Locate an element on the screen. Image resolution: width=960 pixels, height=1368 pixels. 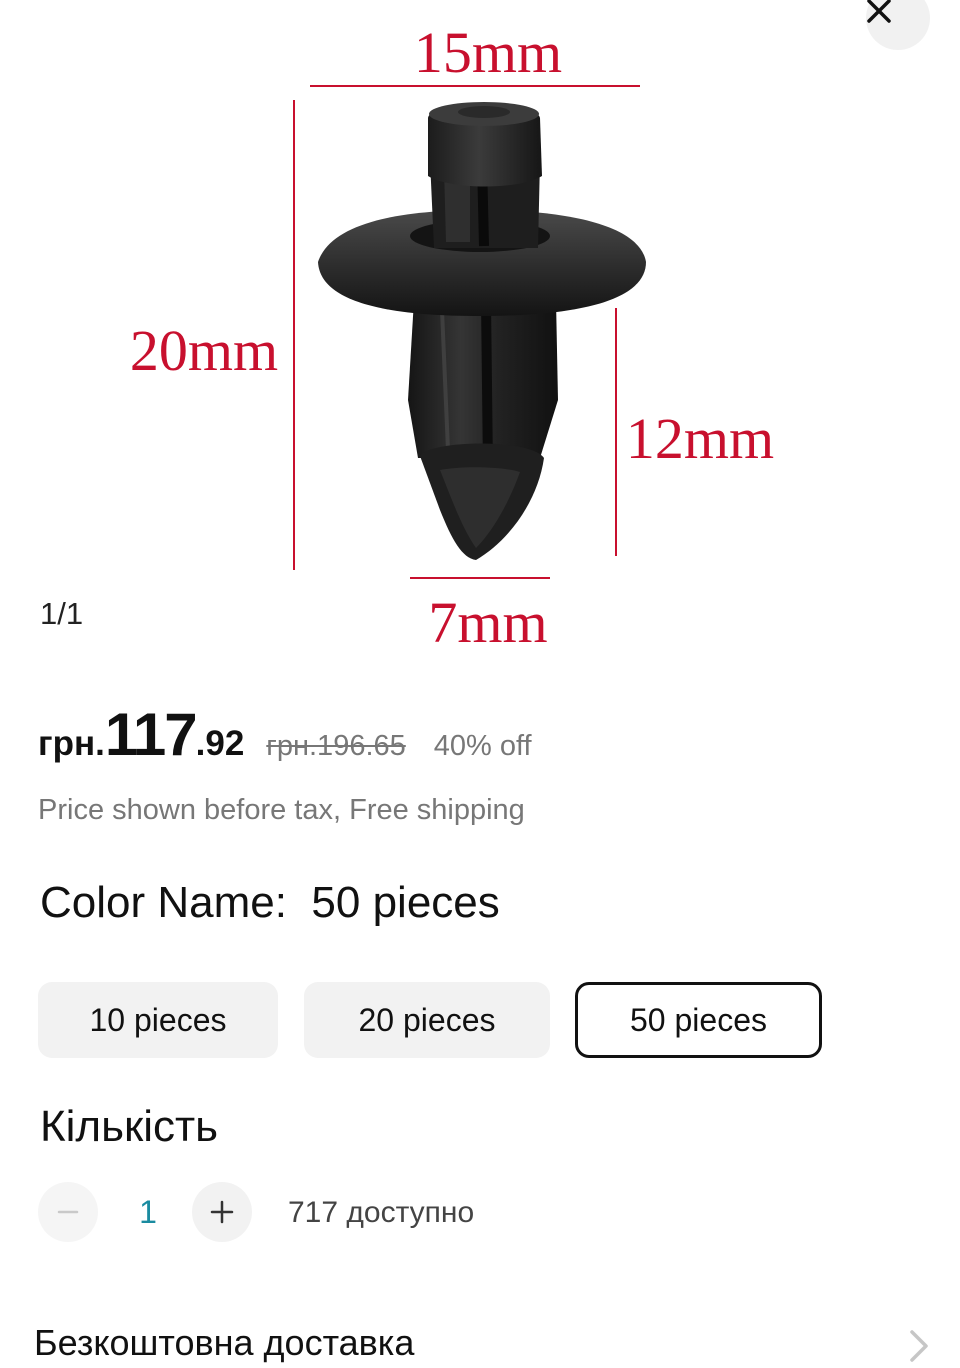
quantity-increase-button is located at coordinates (222, 1212).